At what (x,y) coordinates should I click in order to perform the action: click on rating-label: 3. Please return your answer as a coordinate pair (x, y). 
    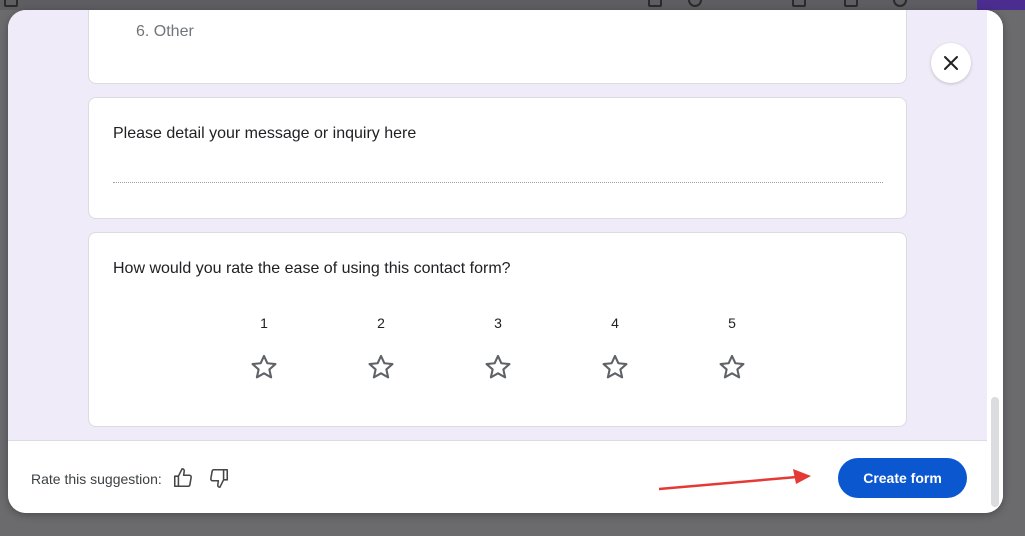
    Looking at the image, I should click on (498, 323).